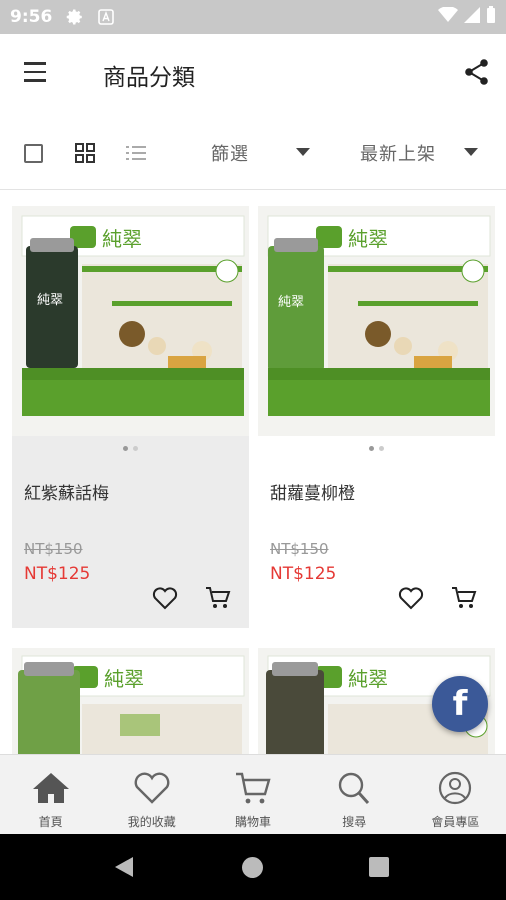 Image resolution: width=506 pixels, height=900 pixels. Describe the element at coordinates (230, 154) in the screenshot. I see `filter-label: 篩選` at that location.